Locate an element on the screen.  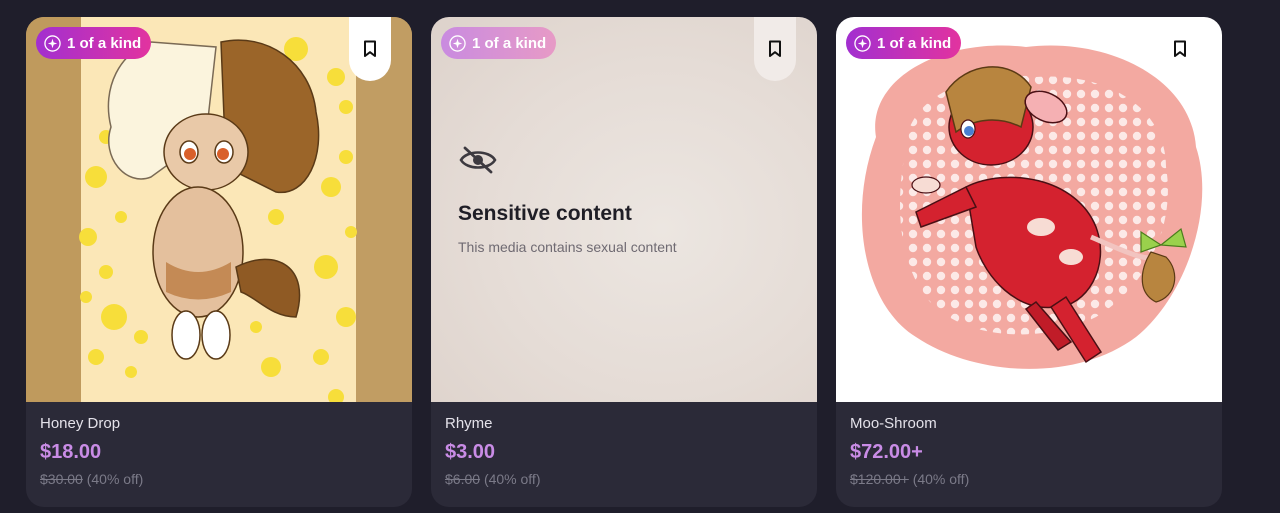
product-info: Rhyme $3.00 $6.00 (40% off) is located at coordinates (624, 454).